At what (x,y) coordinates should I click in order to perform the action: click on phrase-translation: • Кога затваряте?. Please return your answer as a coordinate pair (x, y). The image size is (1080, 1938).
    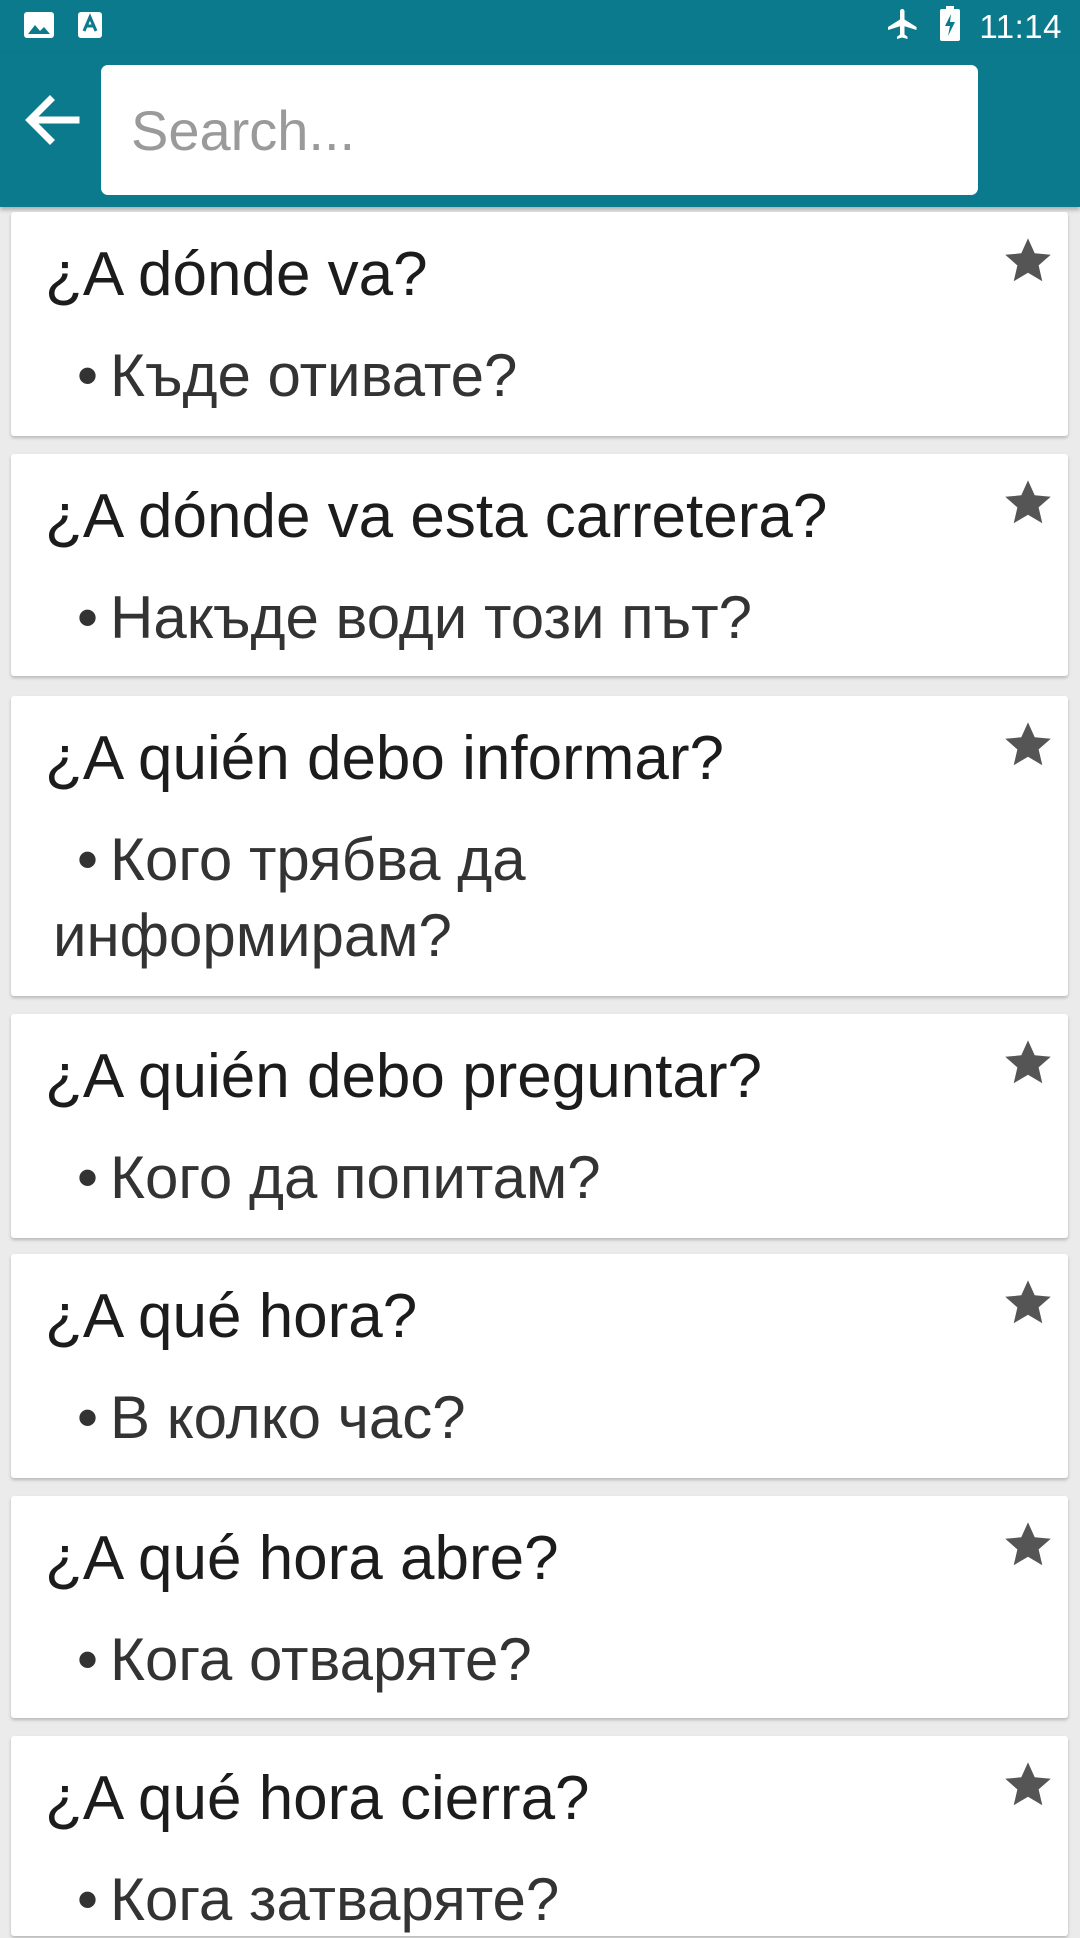
    Looking at the image, I should click on (318, 1899).